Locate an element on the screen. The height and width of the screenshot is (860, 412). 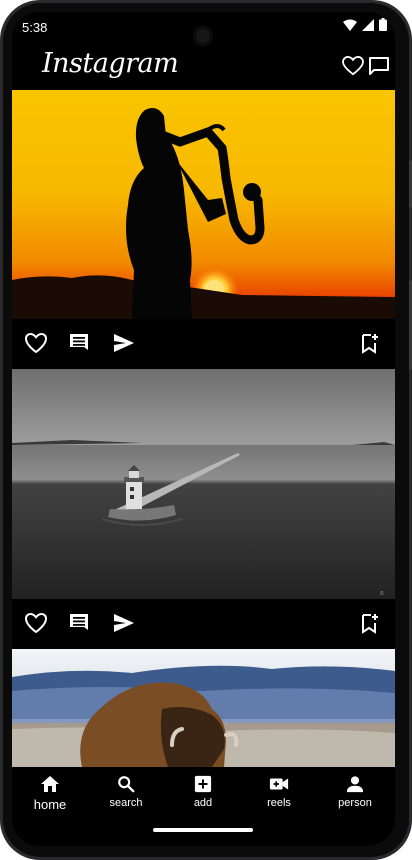
status-bar: 5:38 is located at coordinates (203, 29).